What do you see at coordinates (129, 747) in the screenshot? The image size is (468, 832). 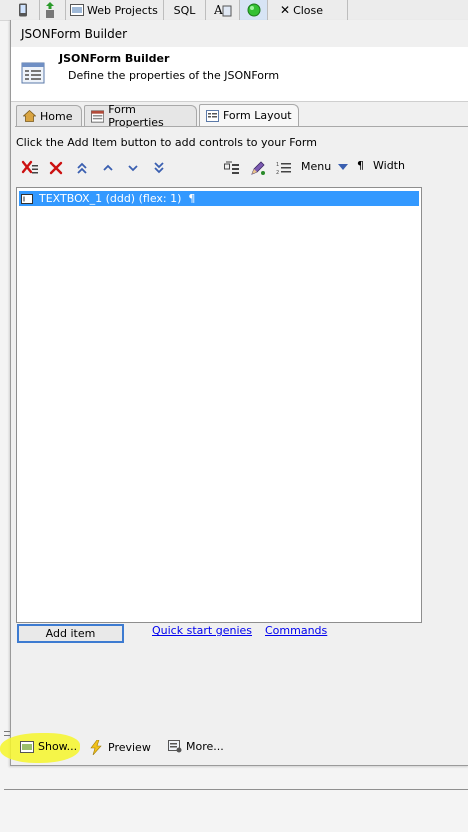 I see `preview-label: Preview` at bounding box center [129, 747].